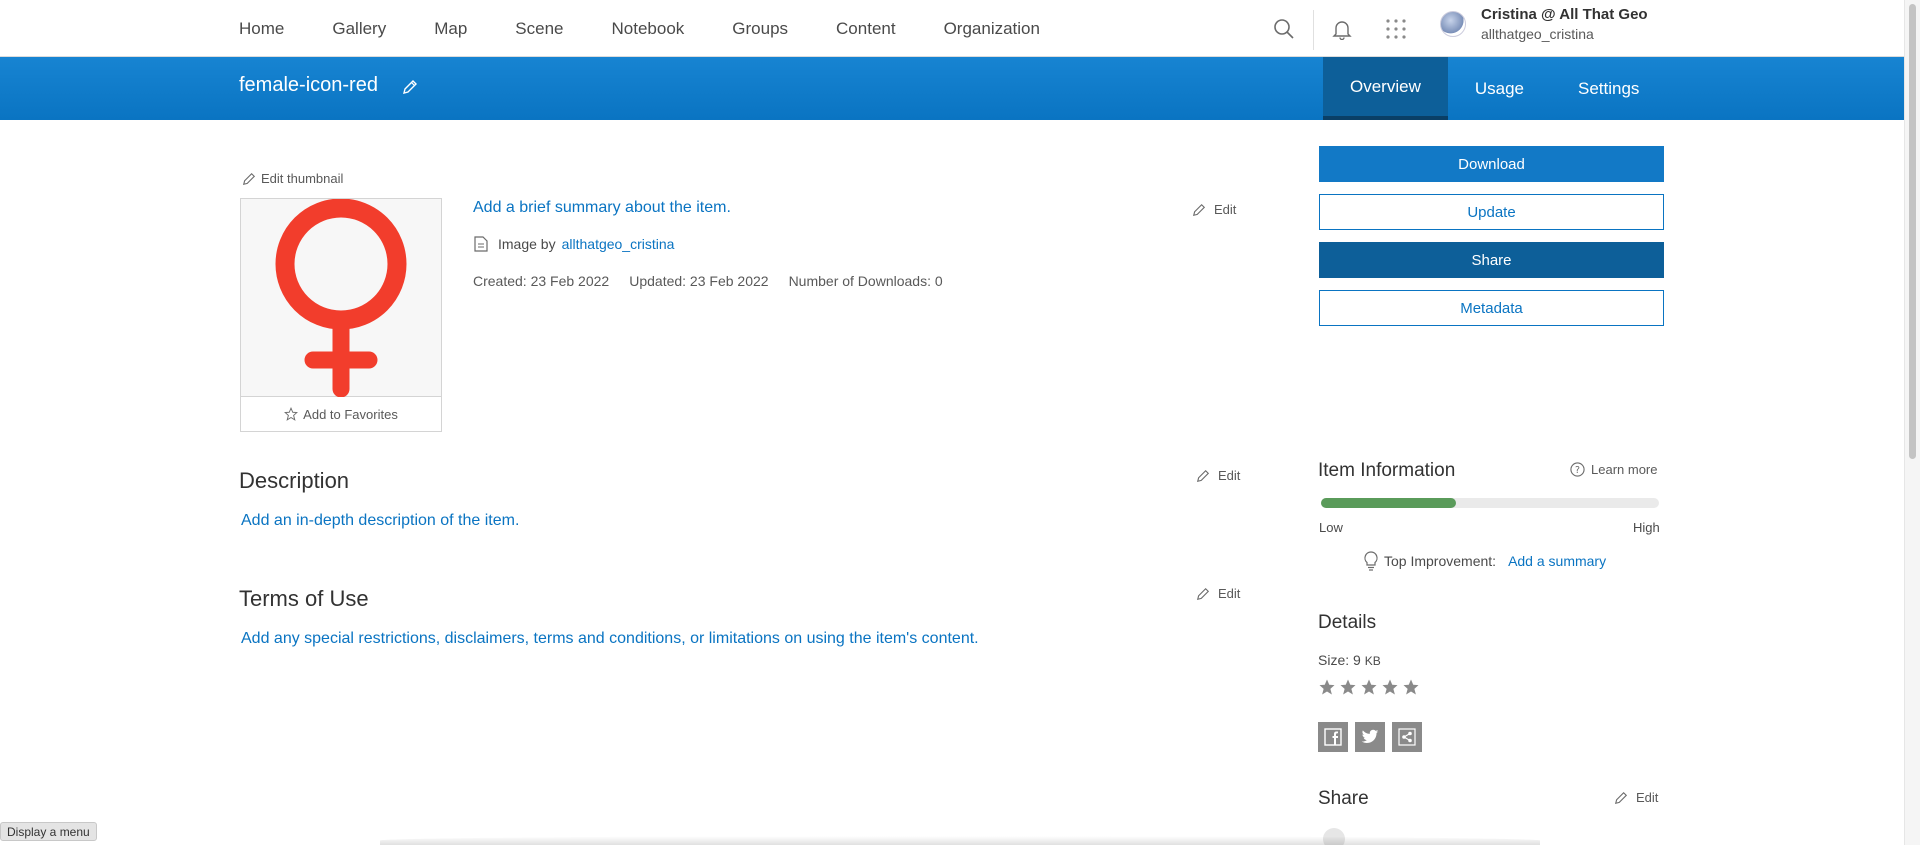 Image resolution: width=1920 pixels, height=845 pixels. Describe the element at coordinates (1491, 164) in the screenshot. I see `download-button: Download` at that location.